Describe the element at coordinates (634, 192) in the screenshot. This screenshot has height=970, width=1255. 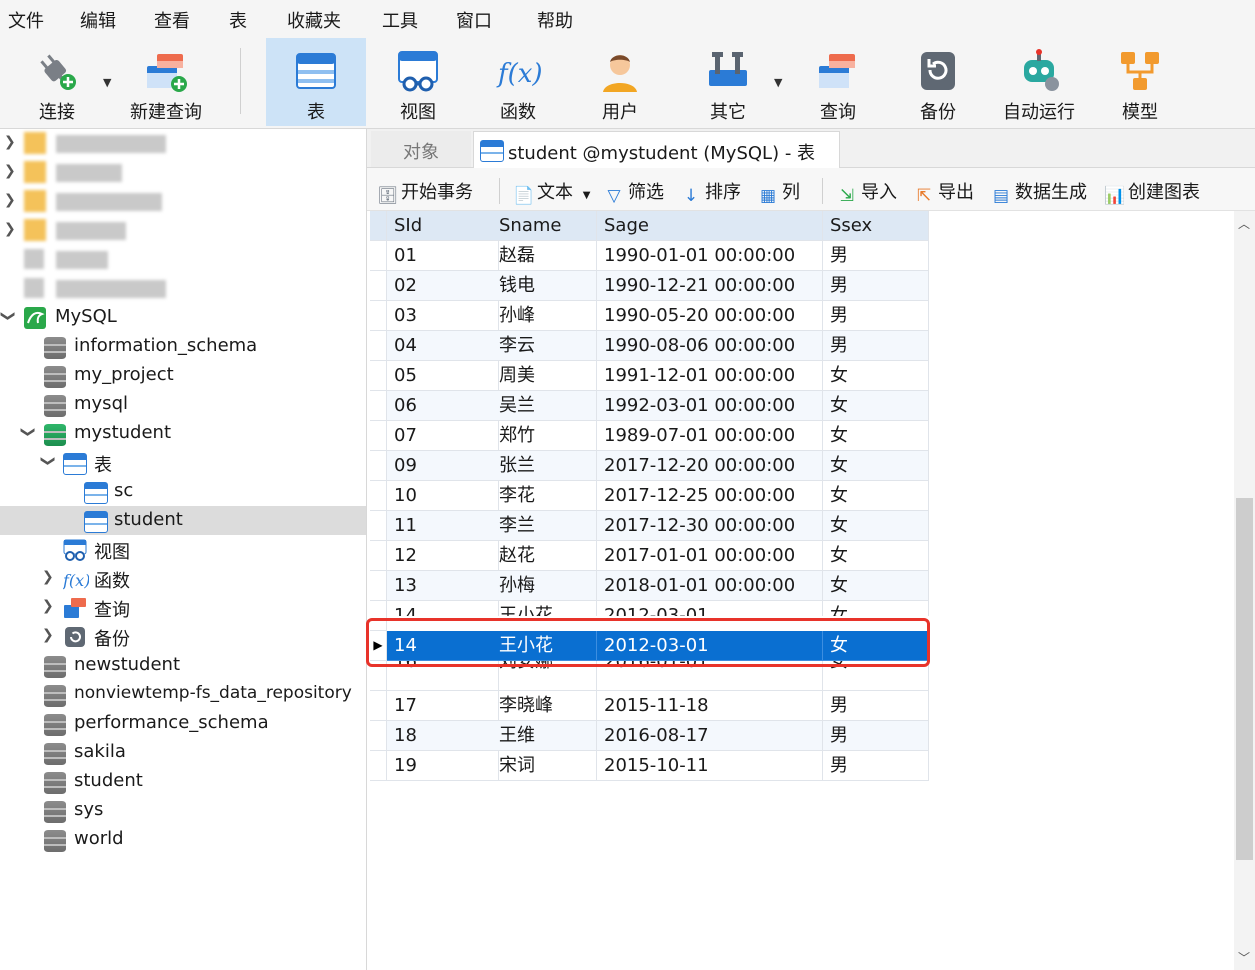
I see `filter-button: ▽ 筛选` at that location.